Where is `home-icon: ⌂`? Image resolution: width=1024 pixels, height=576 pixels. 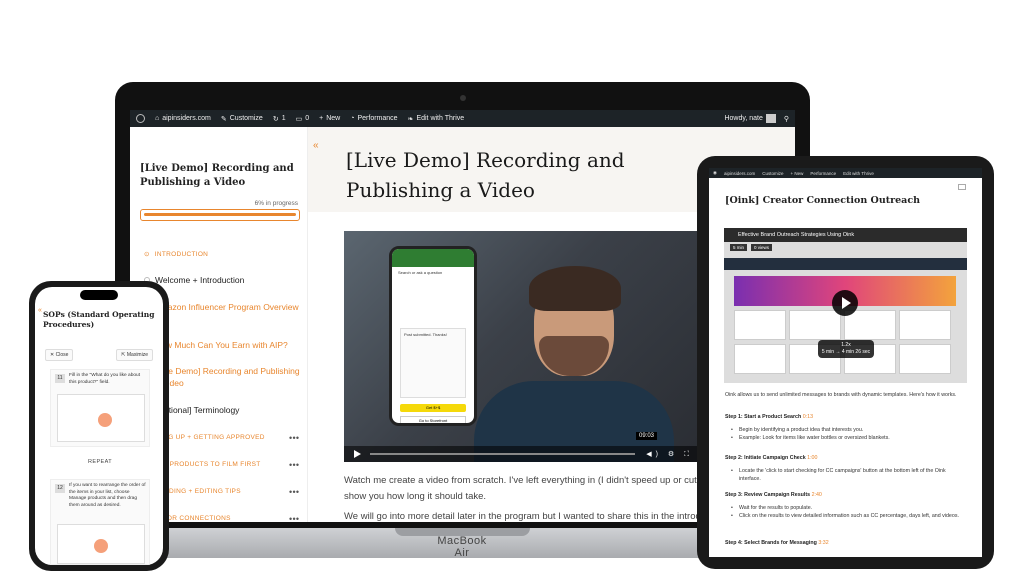 home-icon: ⌂ is located at coordinates (157, 118).